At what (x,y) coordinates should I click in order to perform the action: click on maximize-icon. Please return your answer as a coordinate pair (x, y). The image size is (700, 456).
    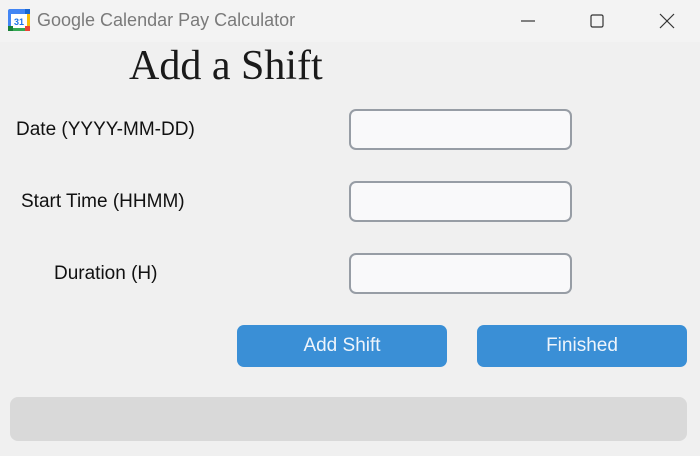
    Looking at the image, I should click on (597, 21).